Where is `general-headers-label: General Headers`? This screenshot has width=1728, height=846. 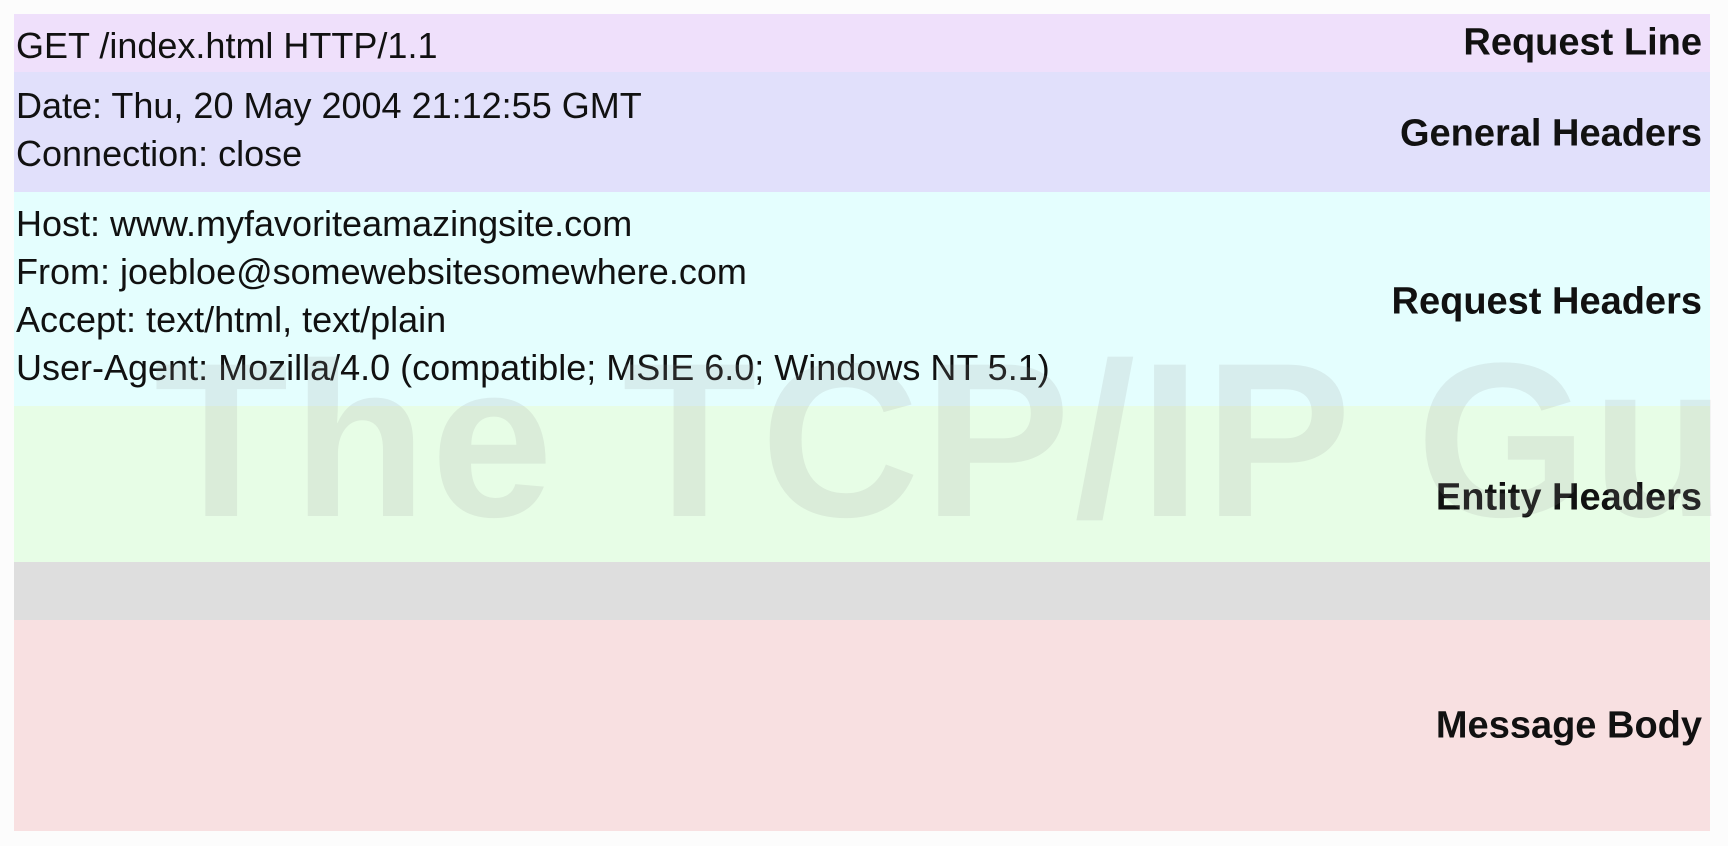
general-headers-label: General Headers is located at coordinates (1550, 133).